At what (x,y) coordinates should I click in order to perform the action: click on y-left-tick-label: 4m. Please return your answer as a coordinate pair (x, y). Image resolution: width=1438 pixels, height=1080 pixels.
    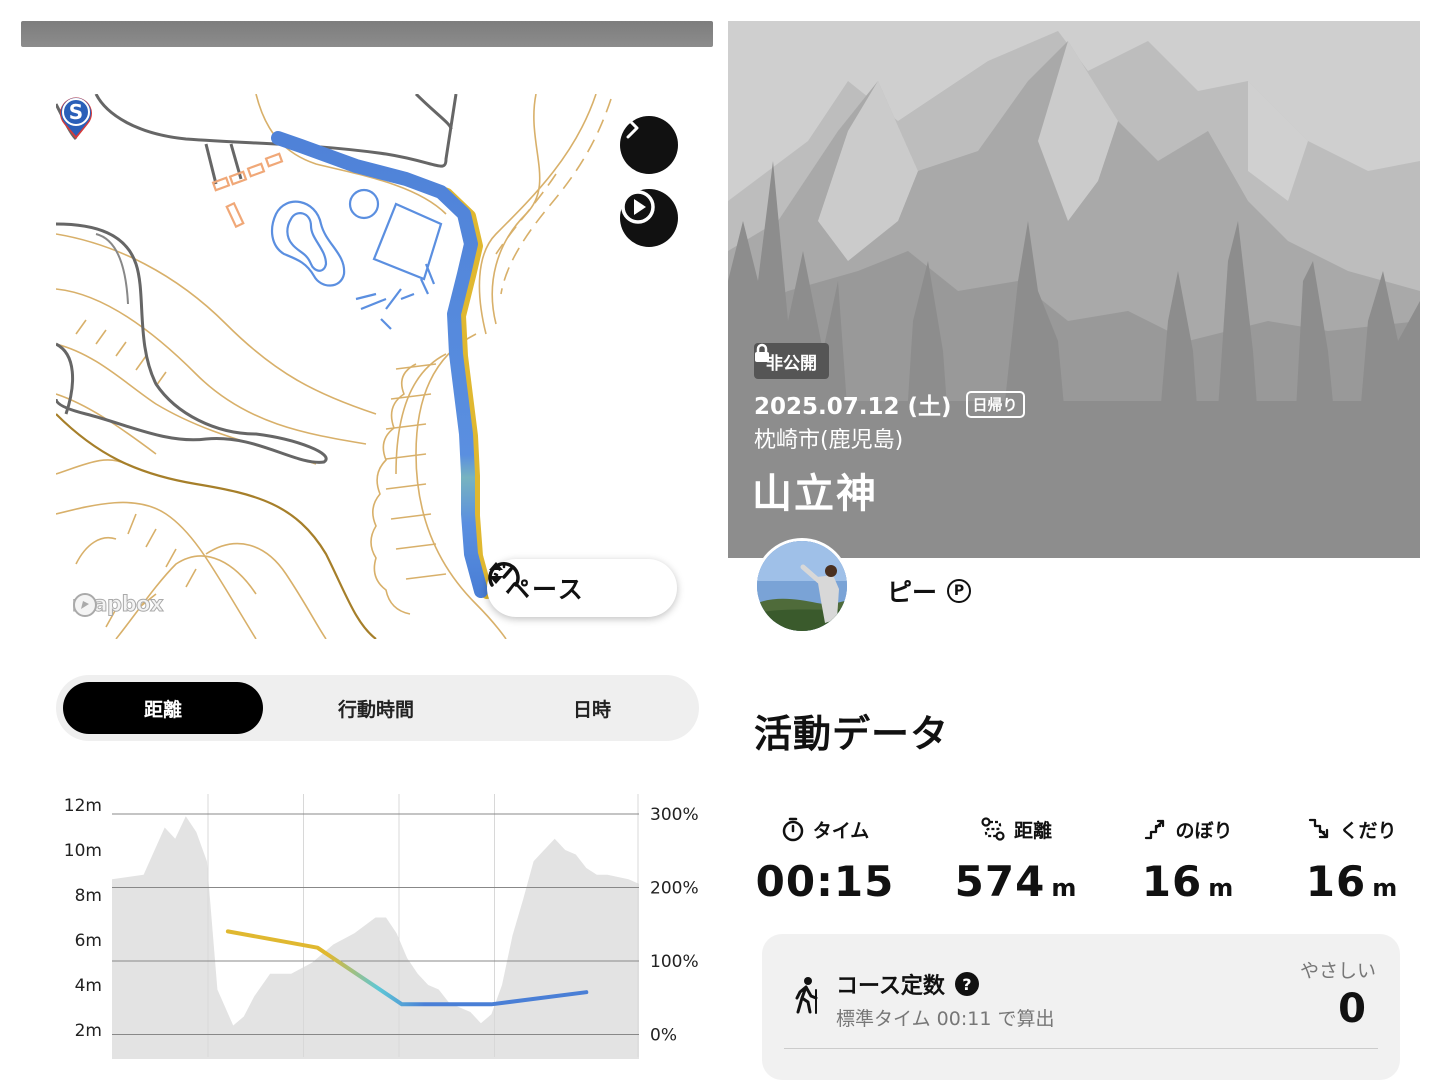
    Looking at the image, I should click on (88, 986).